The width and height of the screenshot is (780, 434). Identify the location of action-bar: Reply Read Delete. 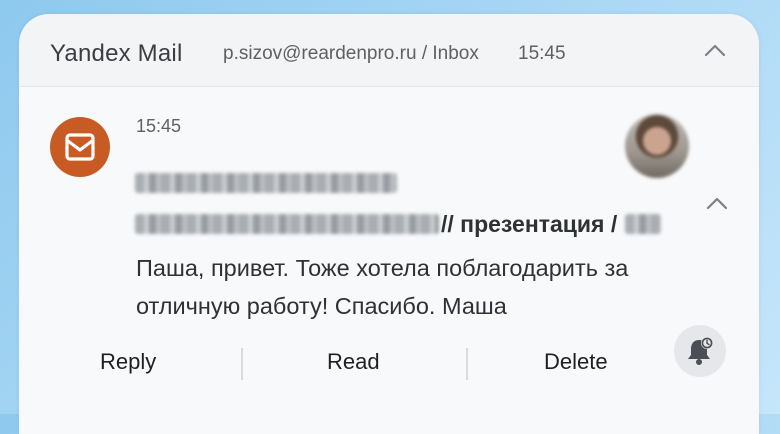
(369, 363).